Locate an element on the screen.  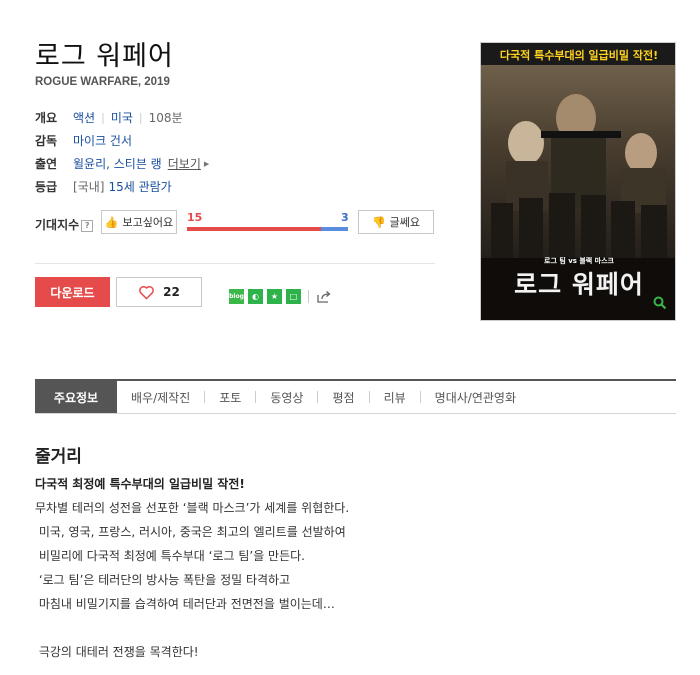
movie-english-title-year: ROGUE WARFARE, 2019 is located at coordinates (102, 82).